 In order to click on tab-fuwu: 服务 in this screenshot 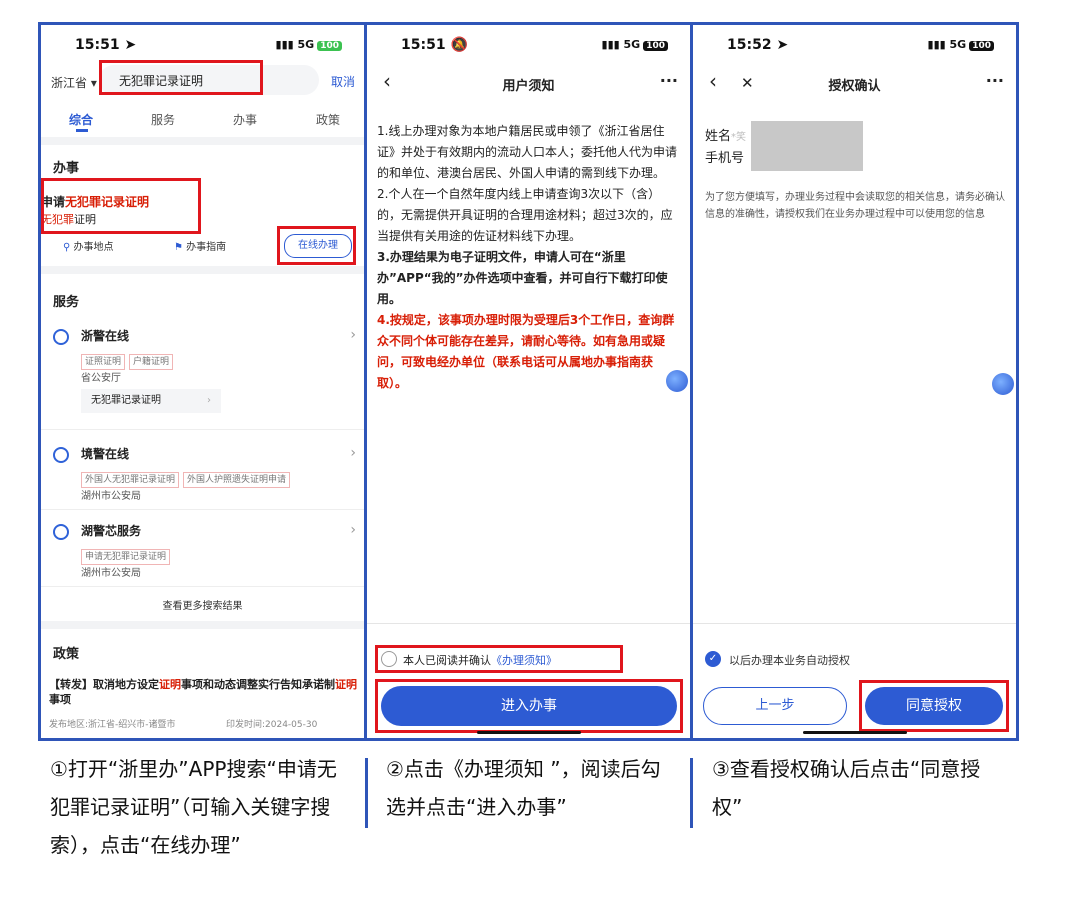, I will do `click(163, 119)`.